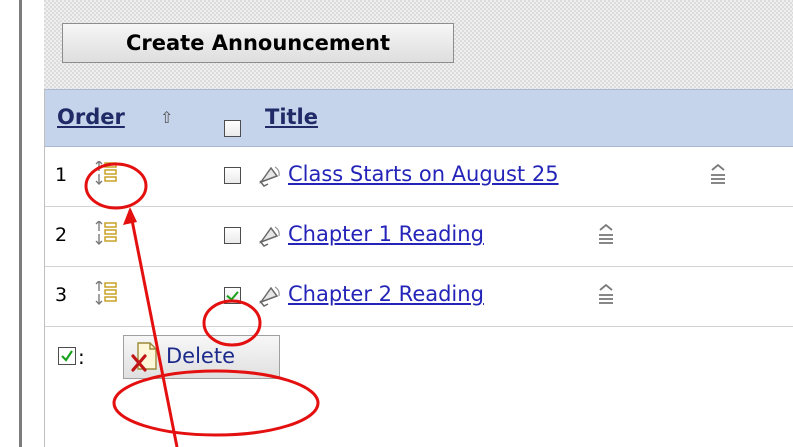 The image size is (793, 447). Describe the element at coordinates (232, 128) in the screenshot. I see `select-all-checkbox` at that location.